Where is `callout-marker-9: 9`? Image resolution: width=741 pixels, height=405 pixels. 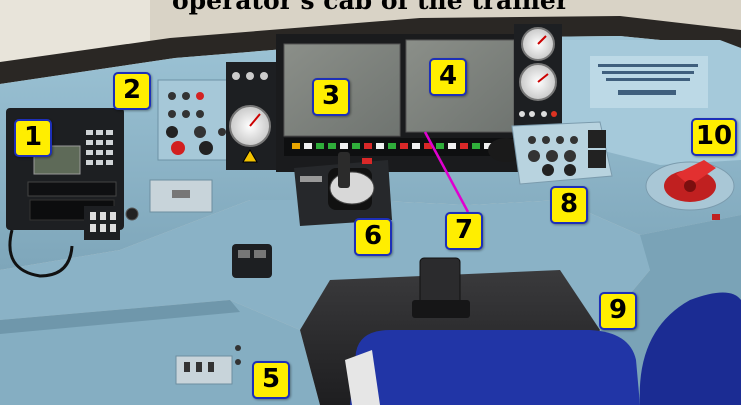
callout-marker-9: 9 is located at coordinates (618, 311).